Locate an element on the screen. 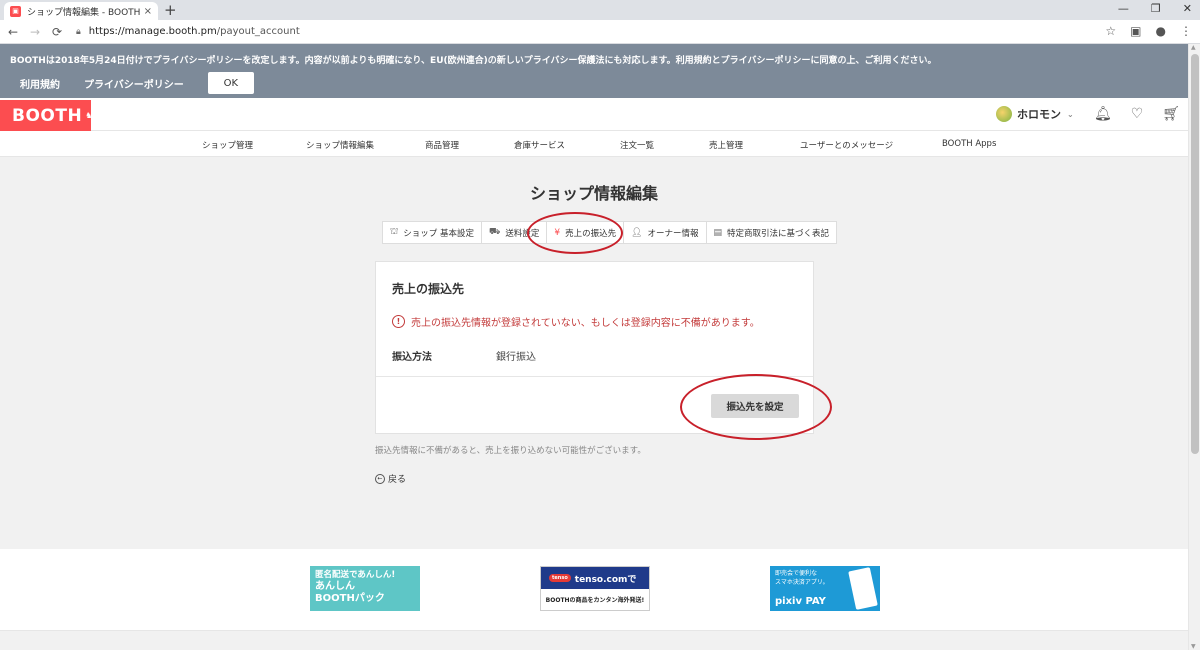  restore-icon: ❐ is located at coordinates (1156, 8).